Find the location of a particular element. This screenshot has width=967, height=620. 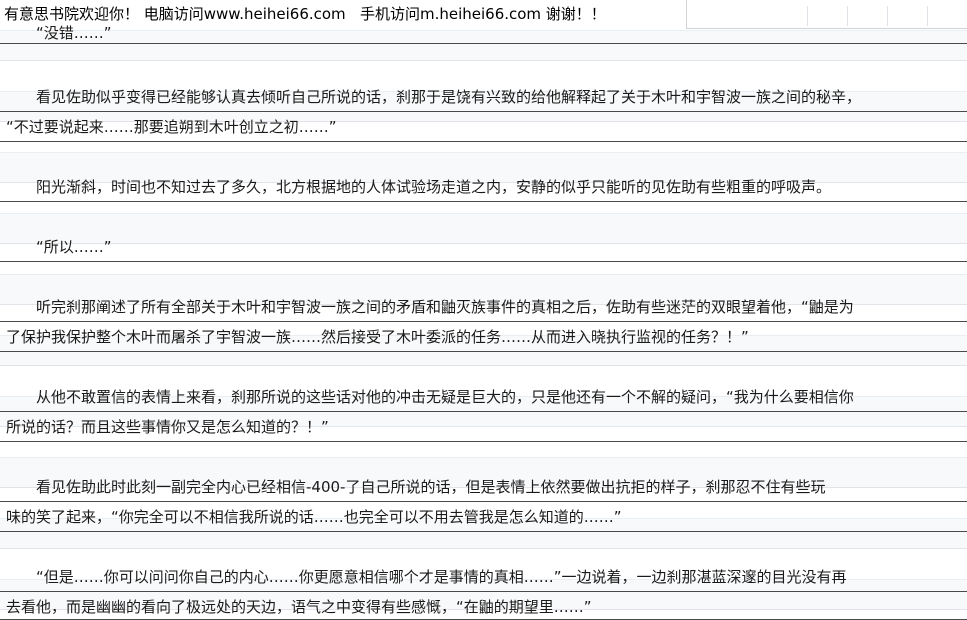

text-line: 去看他，而是幽幽的看向了极远处的天边，语气之中变得有些感慨，“在鼬的期望里……” is located at coordinates (483, 606).